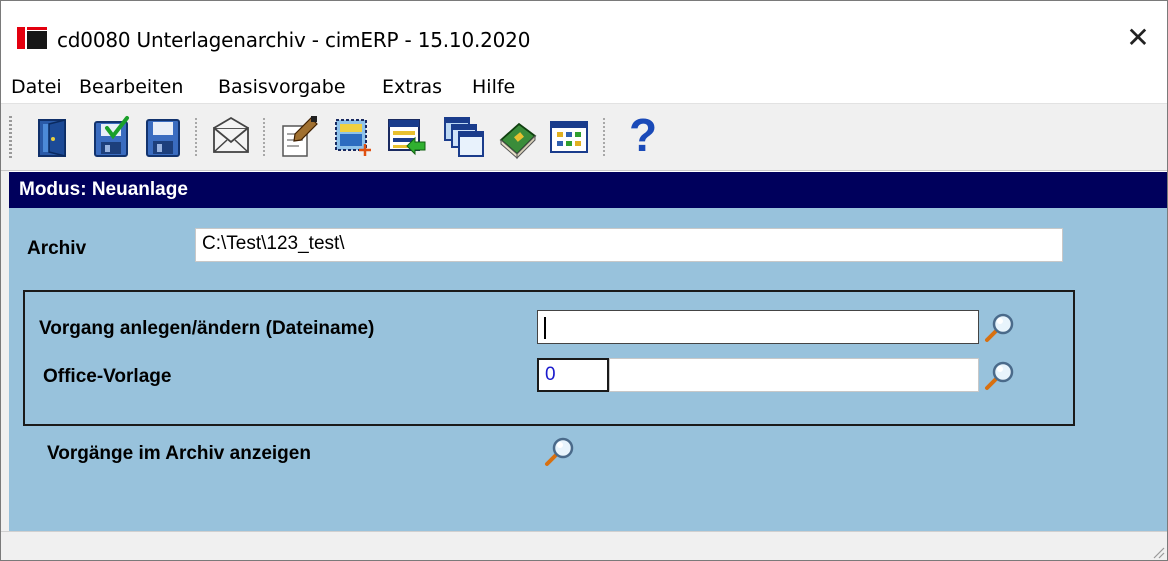 This screenshot has height=561, width=1168. I want to click on list-transfer-icon, so click(407, 137).